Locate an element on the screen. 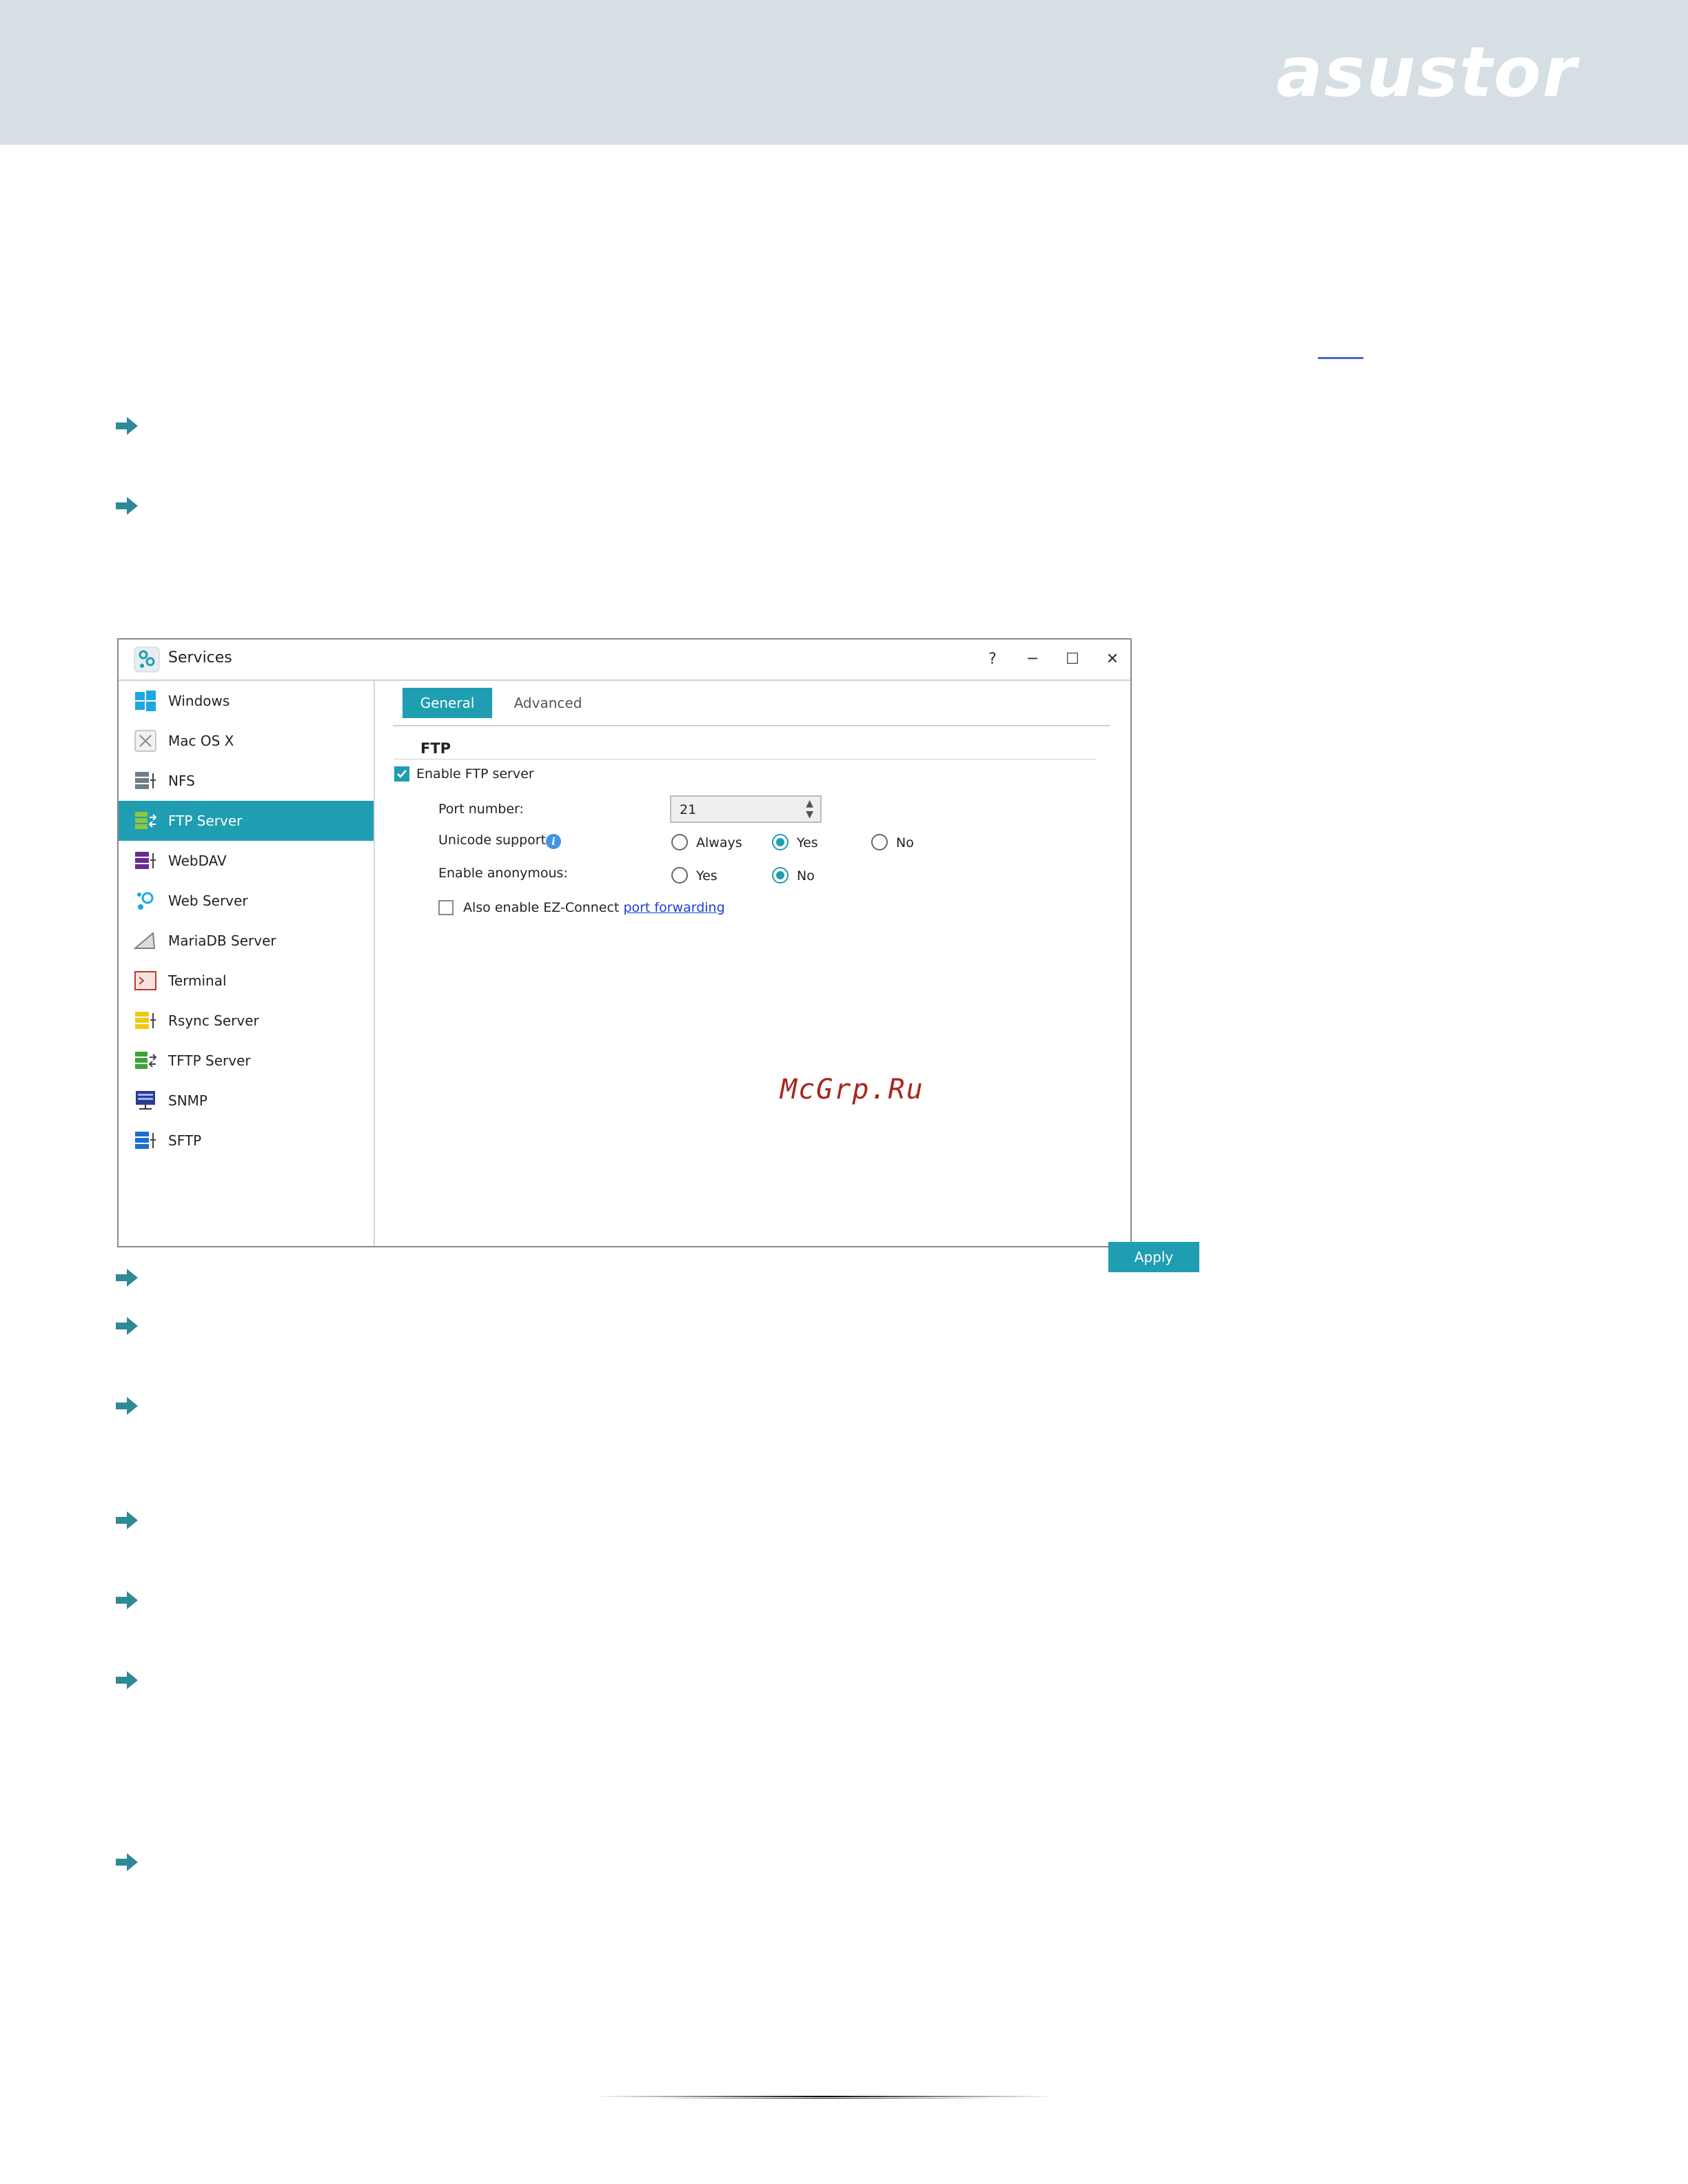  unicode-yes-radio is located at coordinates (780, 842).